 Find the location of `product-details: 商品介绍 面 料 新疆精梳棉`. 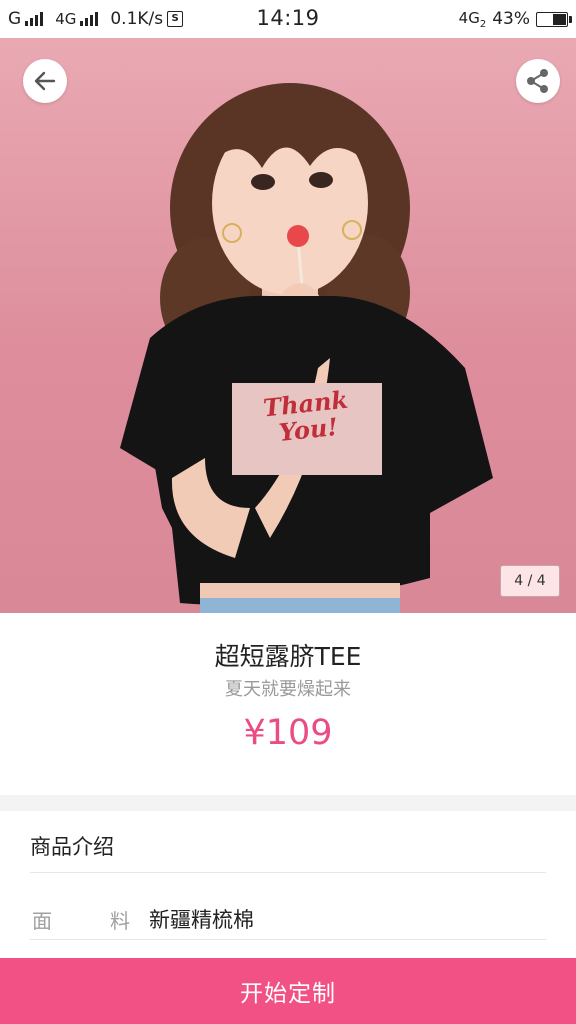

product-details: 商品介绍 面 料 新疆精梳棉 is located at coordinates (288, 886).